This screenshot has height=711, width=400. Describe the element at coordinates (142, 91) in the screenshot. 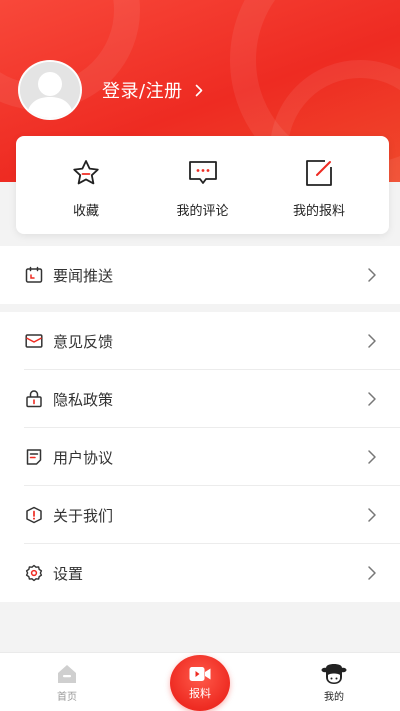

I see `login-register-label: 登录/注册` at that location.